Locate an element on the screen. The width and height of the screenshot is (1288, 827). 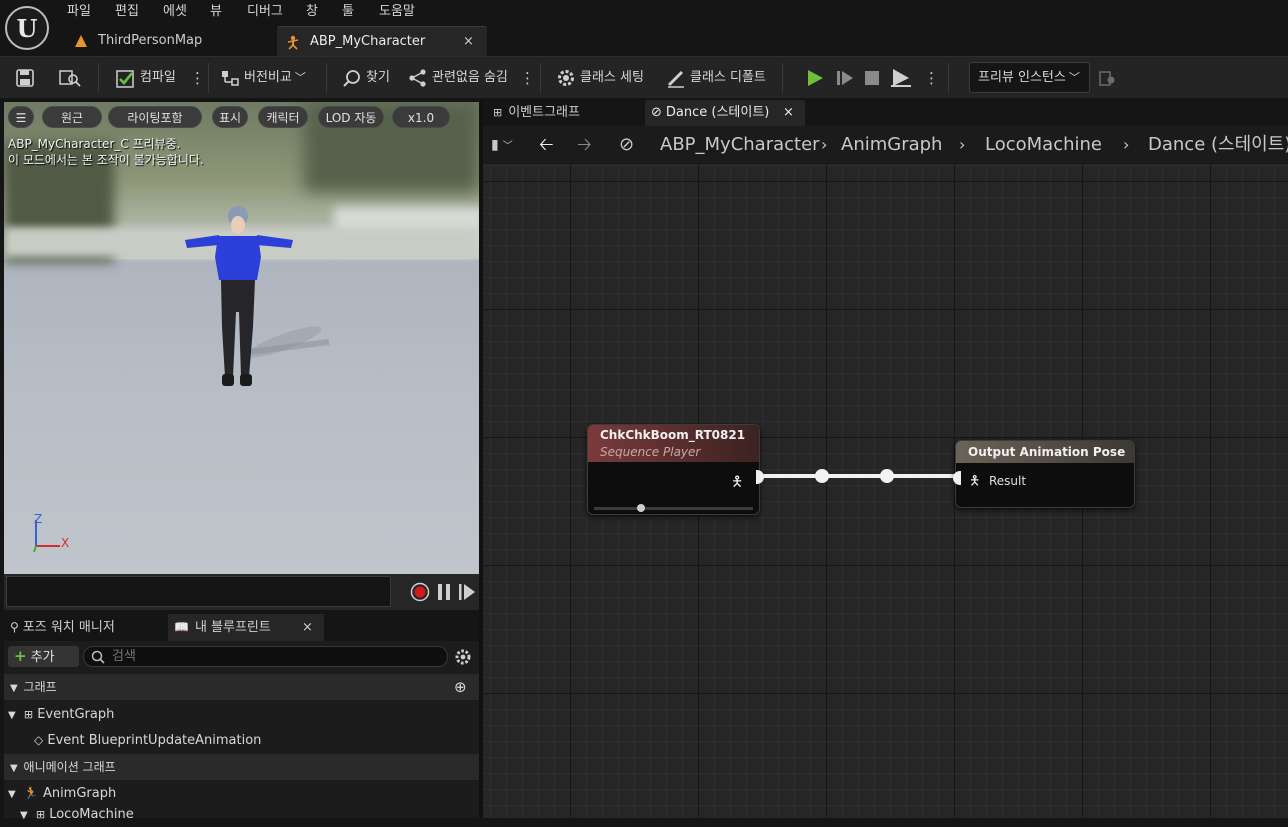
running-man-icon: 🏃 is located at coordinates (31, 793).